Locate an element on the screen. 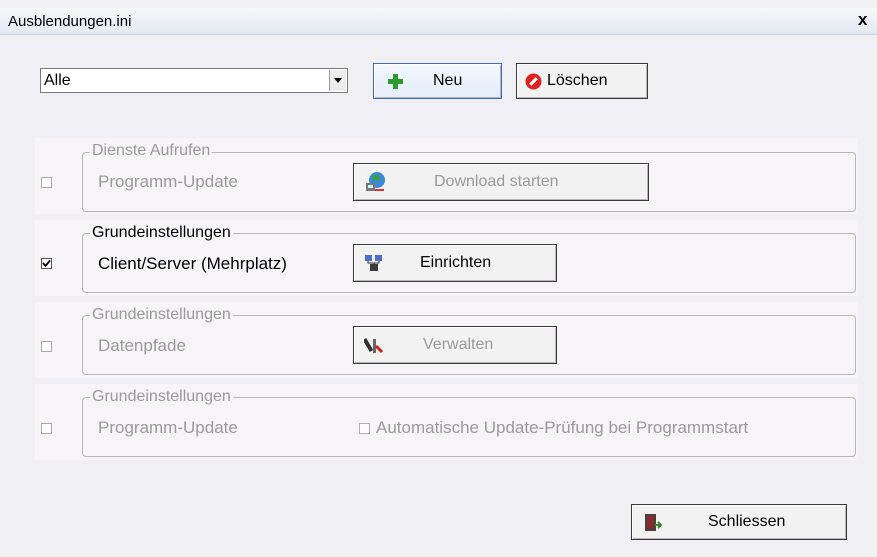 The width and height of the screenshot is (877, 557). download-start-button: Download starten is located at coordinates (501, 182).